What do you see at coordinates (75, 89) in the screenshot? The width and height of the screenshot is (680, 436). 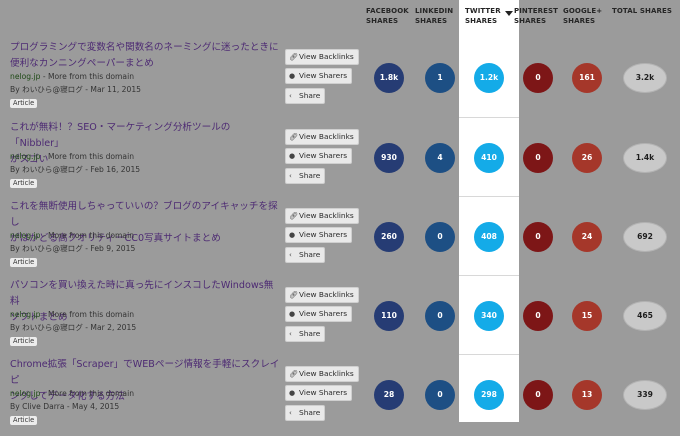 I see `byline: By わいひら@寝ログ - Mar 11, 2015` at bounding box center [75, 89].